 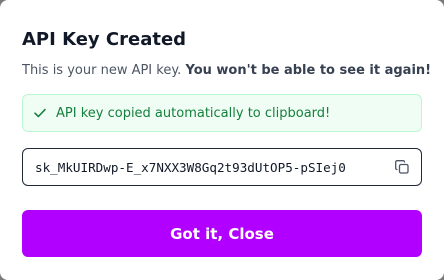 What do you see at coordinates (211, 167) in the screenshot?
I see `api-key-input` at bounding box center [211, 167].